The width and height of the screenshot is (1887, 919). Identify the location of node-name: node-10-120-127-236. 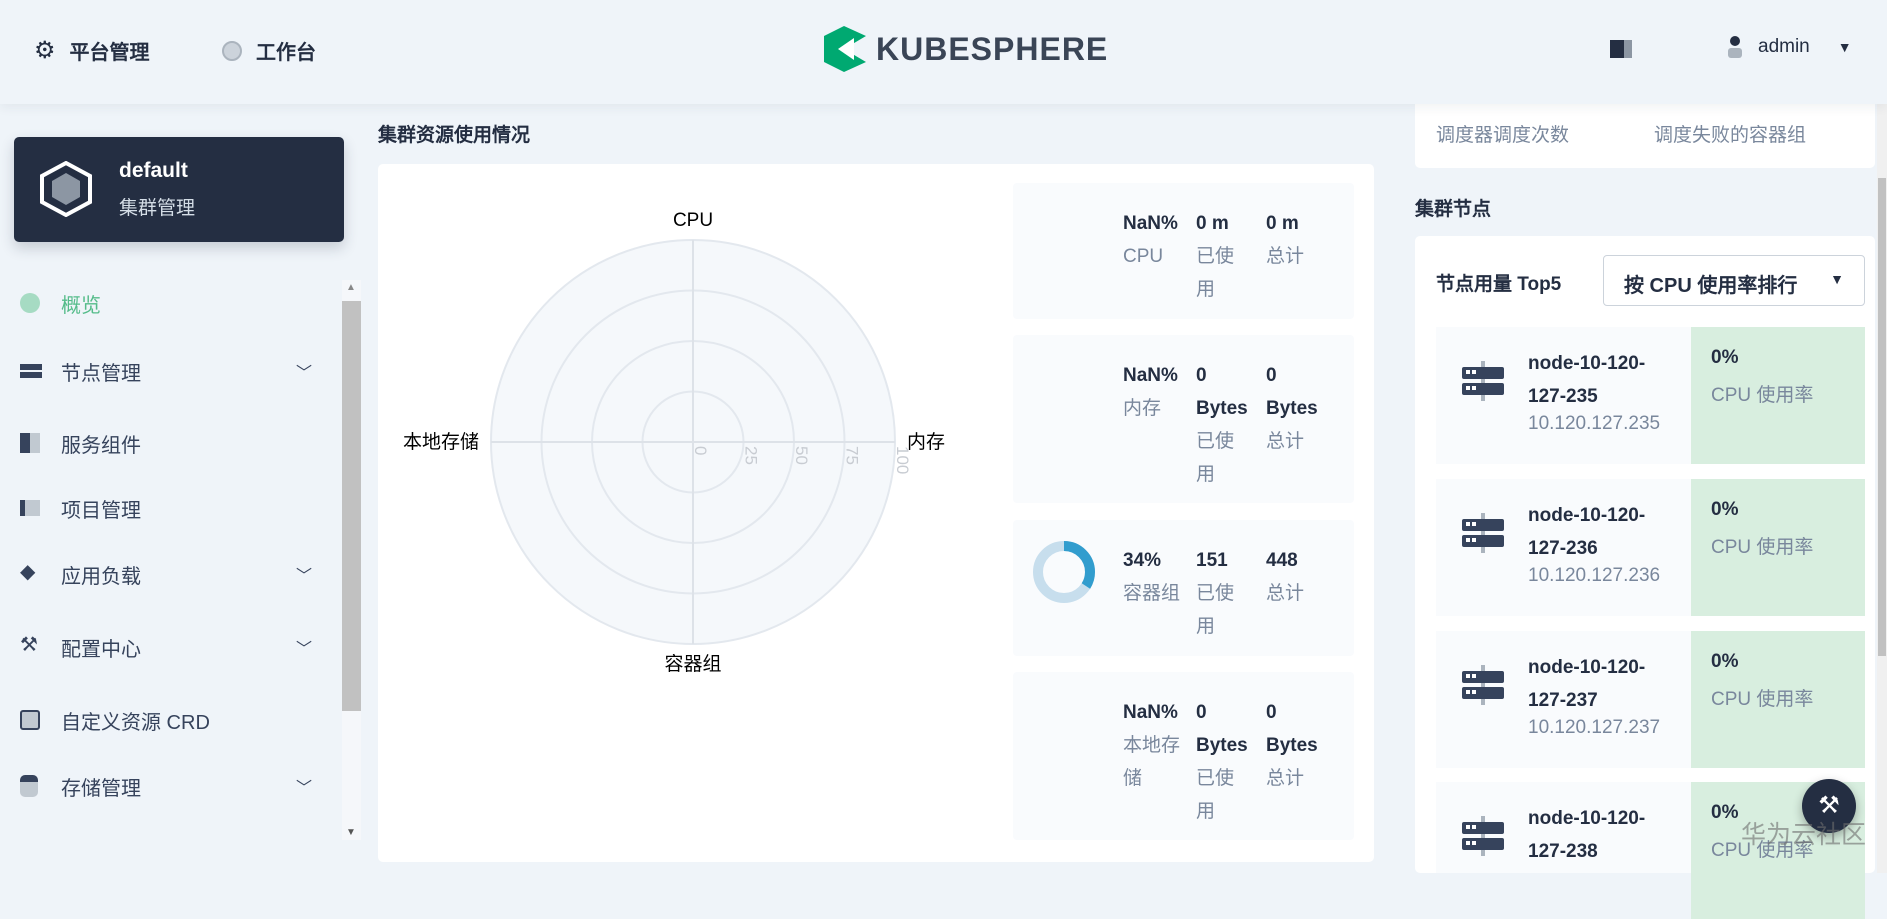
(1598, 532).